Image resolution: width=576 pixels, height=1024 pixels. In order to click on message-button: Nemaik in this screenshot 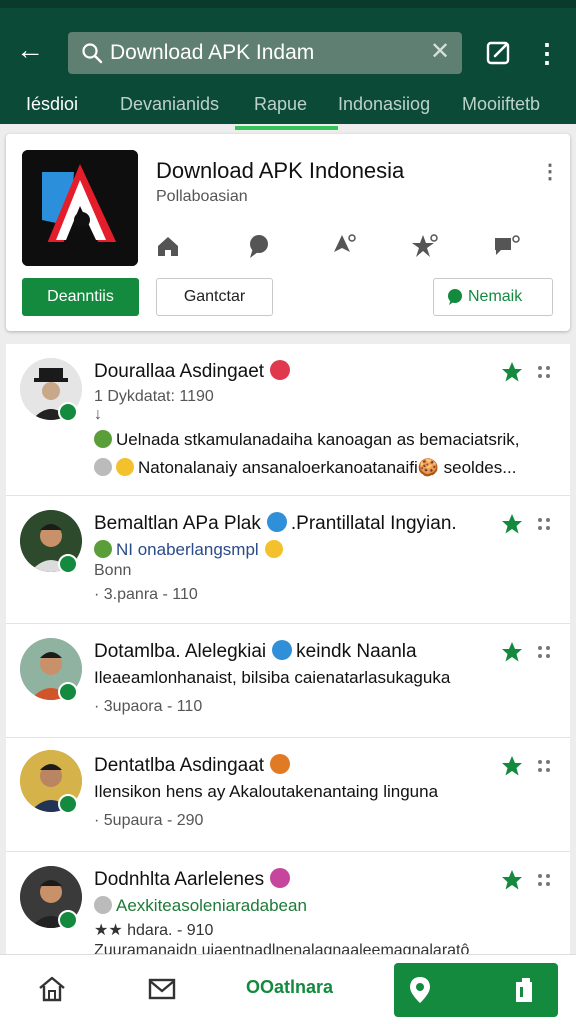, I will do `click(493, 297)`.